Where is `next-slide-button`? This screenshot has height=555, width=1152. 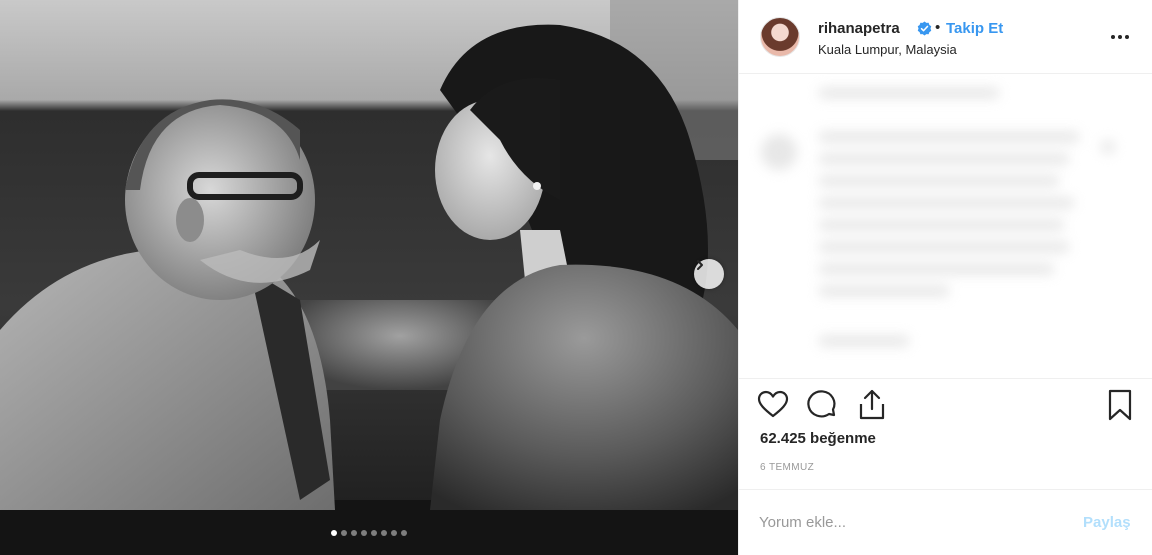
next-slide-button is located at coordinates (709, 274).